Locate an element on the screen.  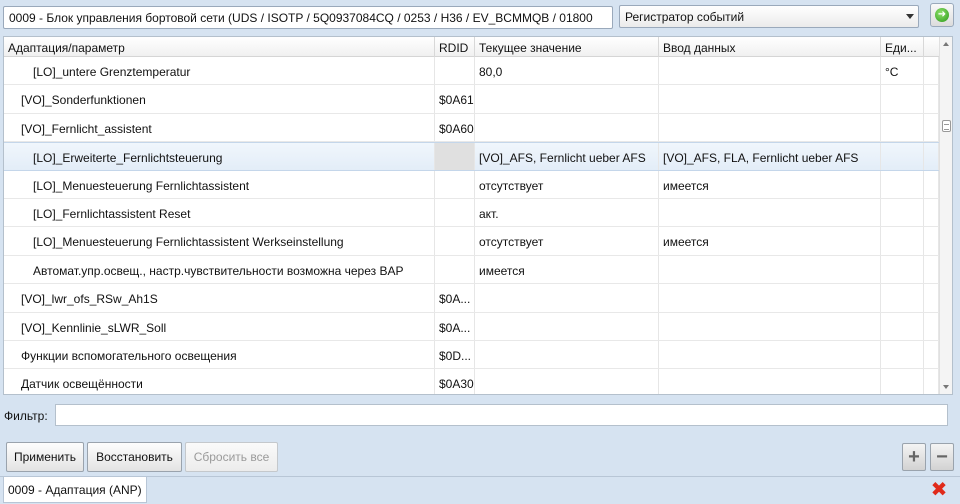
apply-button: Применить is located at coordinates (45, 457).